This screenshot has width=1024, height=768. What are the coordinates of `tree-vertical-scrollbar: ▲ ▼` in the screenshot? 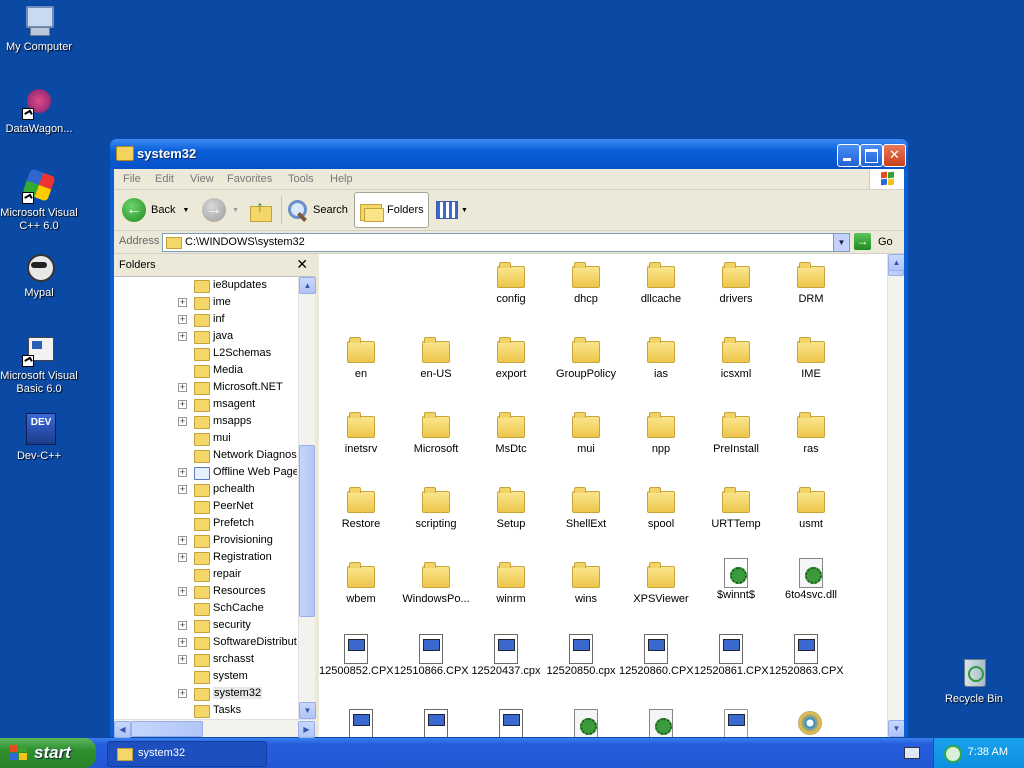 It's located at (307, 498).